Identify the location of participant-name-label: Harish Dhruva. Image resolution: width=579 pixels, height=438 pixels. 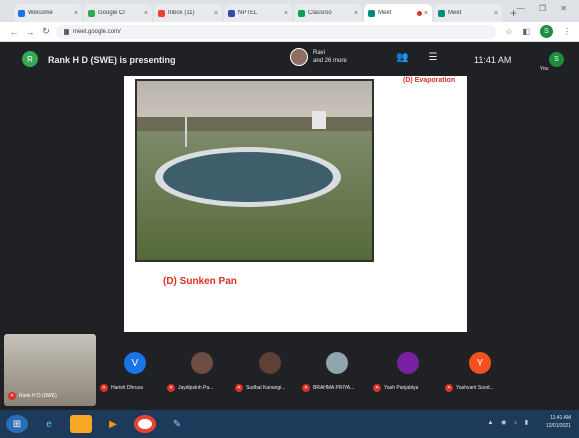
(127, 388).